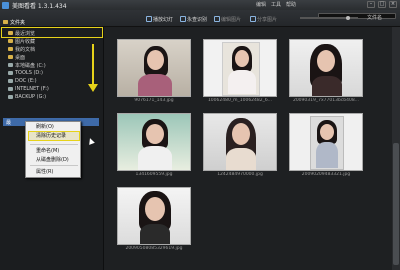 The width and height of the screenshot is (400, 270). What do you see at coordinates (21, 41) in the screenshot?
I see `sidebar-item-favorites: 图片收藏` at bounding box center [21, 41].